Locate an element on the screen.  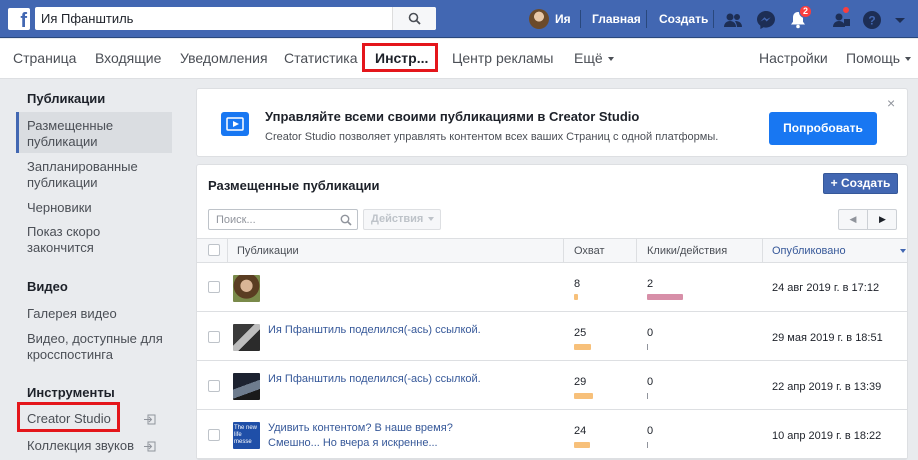
search-input: Ия Пфанштиль is located at coordinates (87, 18).